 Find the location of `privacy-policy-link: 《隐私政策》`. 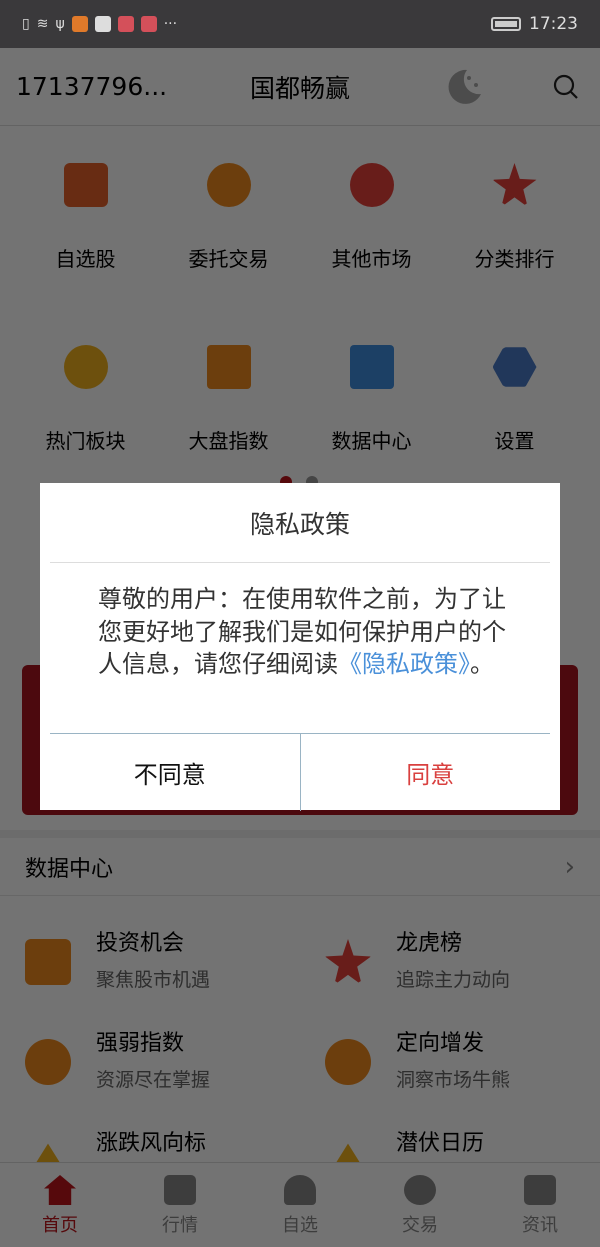

privacy-policy-link: 《隐私政策》 is located at coordinates (404, 664).